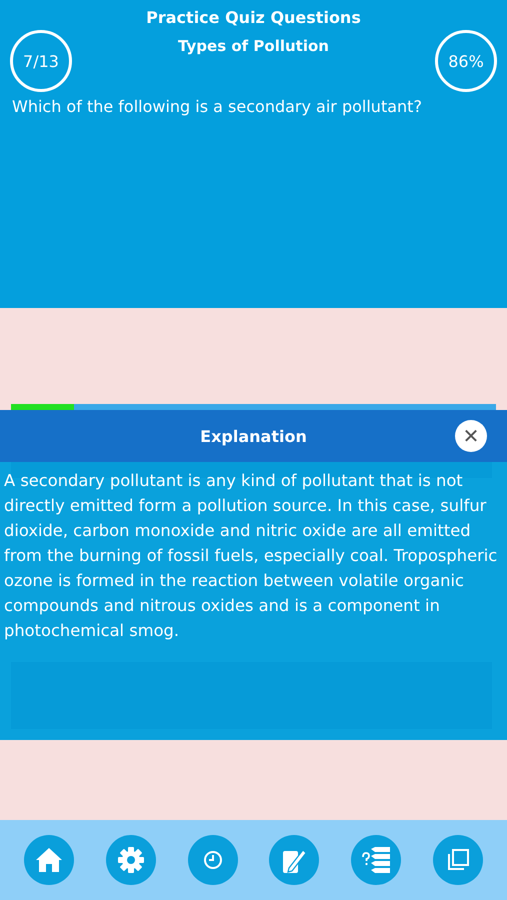  What do you see at coordinates (48, 860) in the screenshot?
I see `home-icon` at bounding box center [48, 860].